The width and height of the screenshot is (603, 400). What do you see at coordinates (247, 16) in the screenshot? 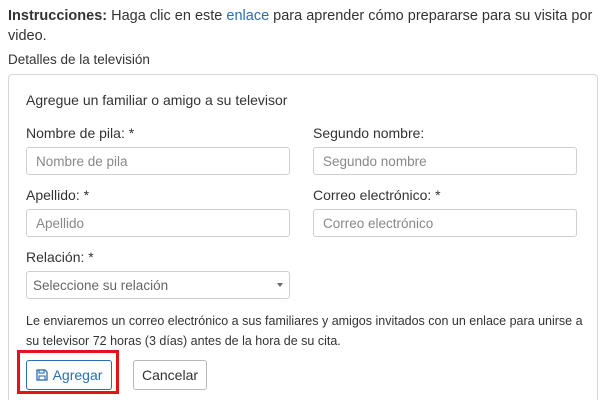
I see `instructions-link: enlace` at bounding box center [247, 16].